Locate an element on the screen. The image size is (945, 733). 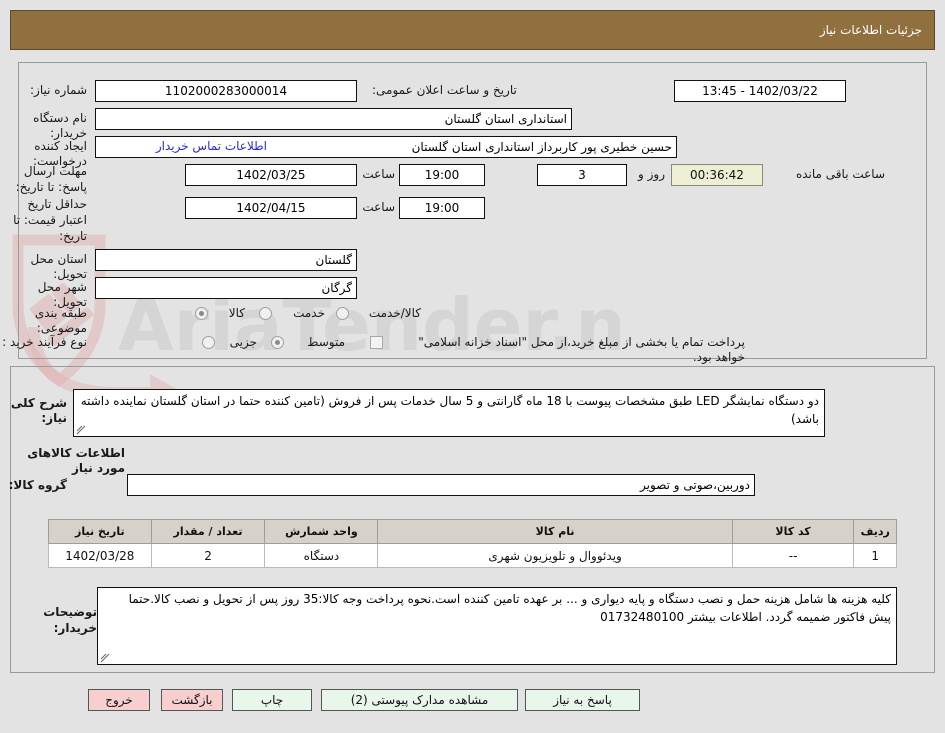
delivery-province-value: گلستان is located at coordinates (226, 260).